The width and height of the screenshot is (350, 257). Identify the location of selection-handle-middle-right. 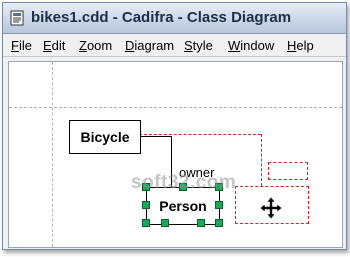
(219, 205).